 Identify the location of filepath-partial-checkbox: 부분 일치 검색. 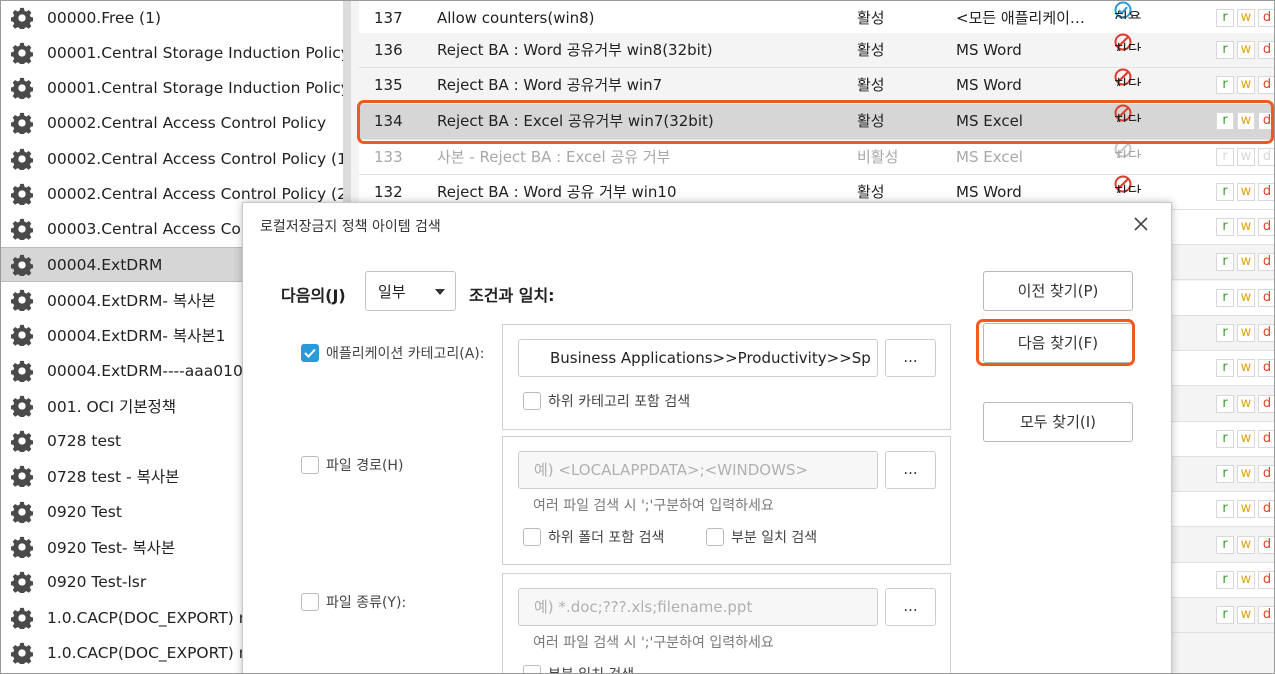
(761, 537).